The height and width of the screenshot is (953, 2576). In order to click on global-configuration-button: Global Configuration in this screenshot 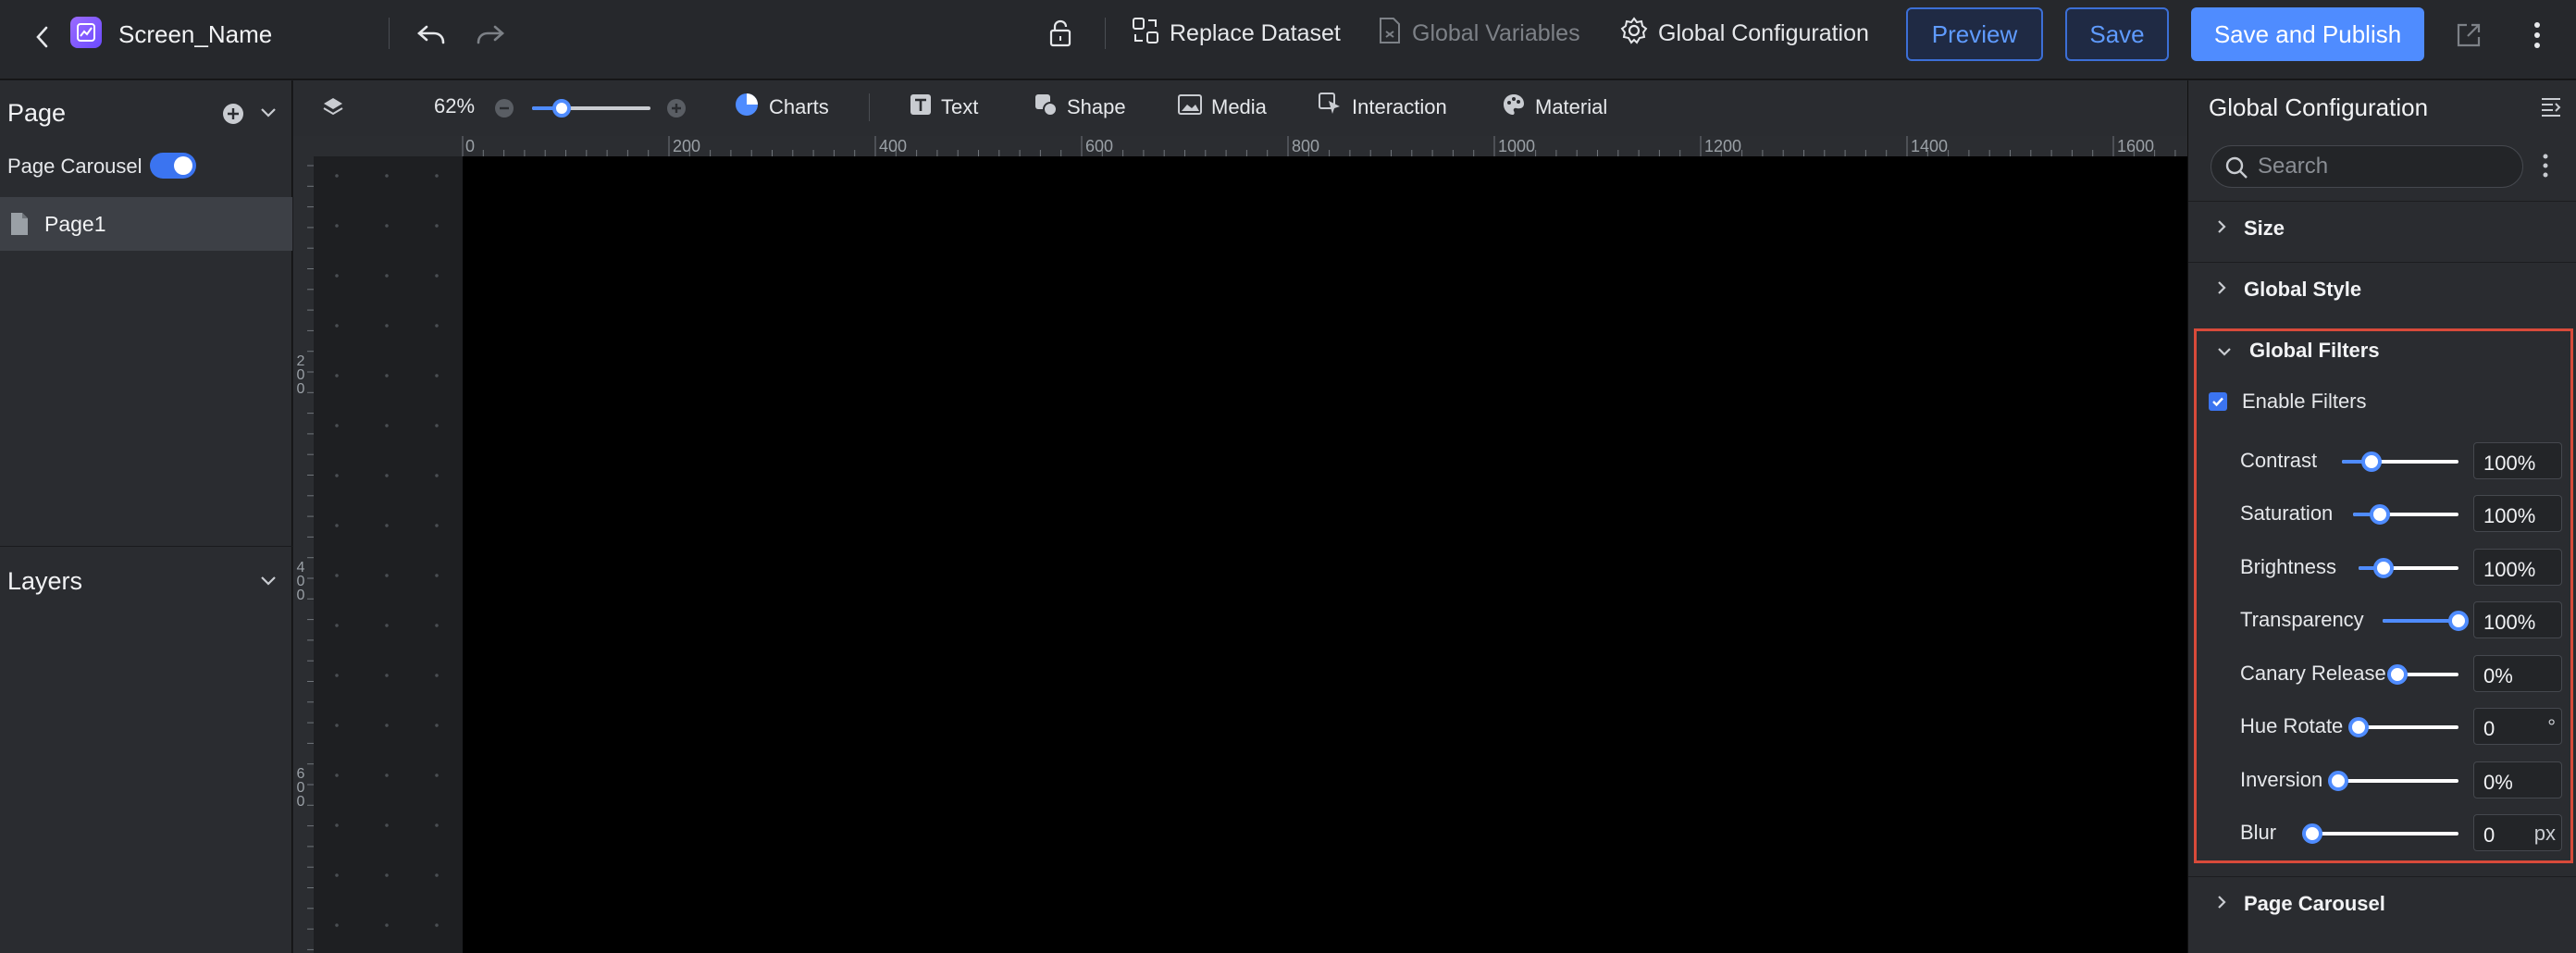, I will do `click(1744, 34)`.